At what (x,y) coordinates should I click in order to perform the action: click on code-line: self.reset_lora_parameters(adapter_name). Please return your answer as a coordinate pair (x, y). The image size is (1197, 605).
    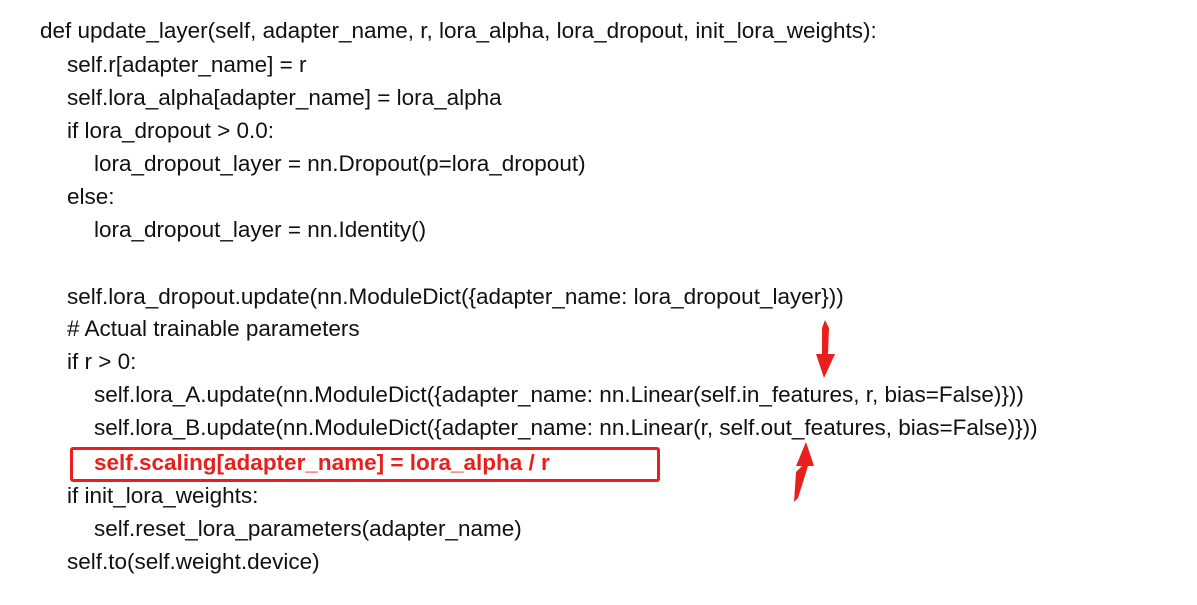
    Looking at the image, I should click on (308, 528).